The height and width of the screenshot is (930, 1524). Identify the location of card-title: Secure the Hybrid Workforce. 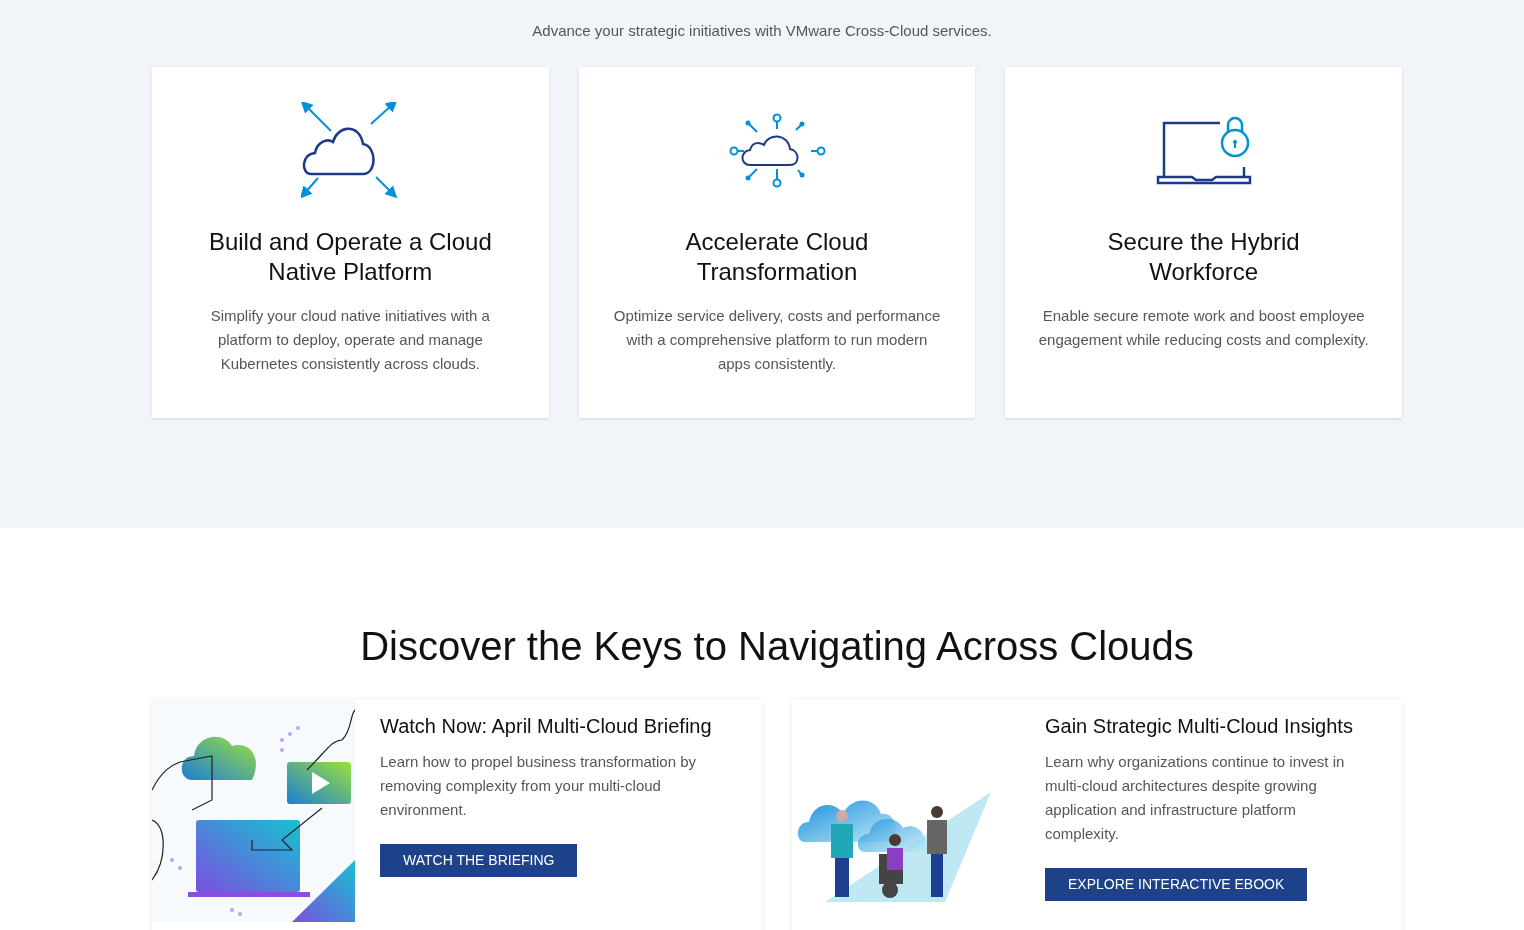
(1203, 256).